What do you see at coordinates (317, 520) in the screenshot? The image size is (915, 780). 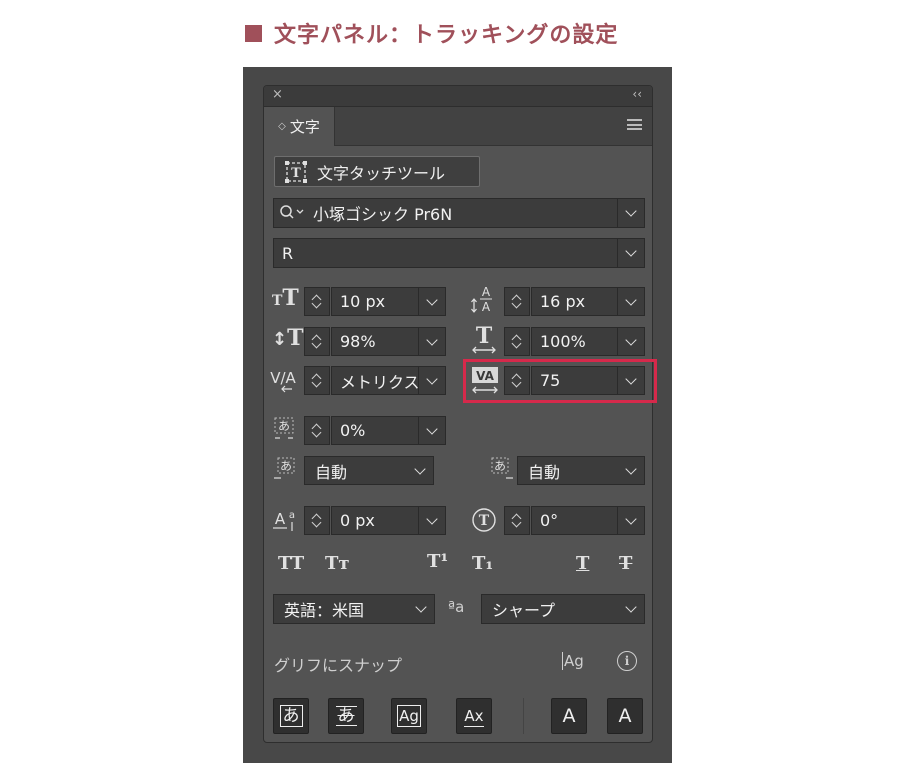 I see `baseline-stepper` at bounding box center [317, 520].